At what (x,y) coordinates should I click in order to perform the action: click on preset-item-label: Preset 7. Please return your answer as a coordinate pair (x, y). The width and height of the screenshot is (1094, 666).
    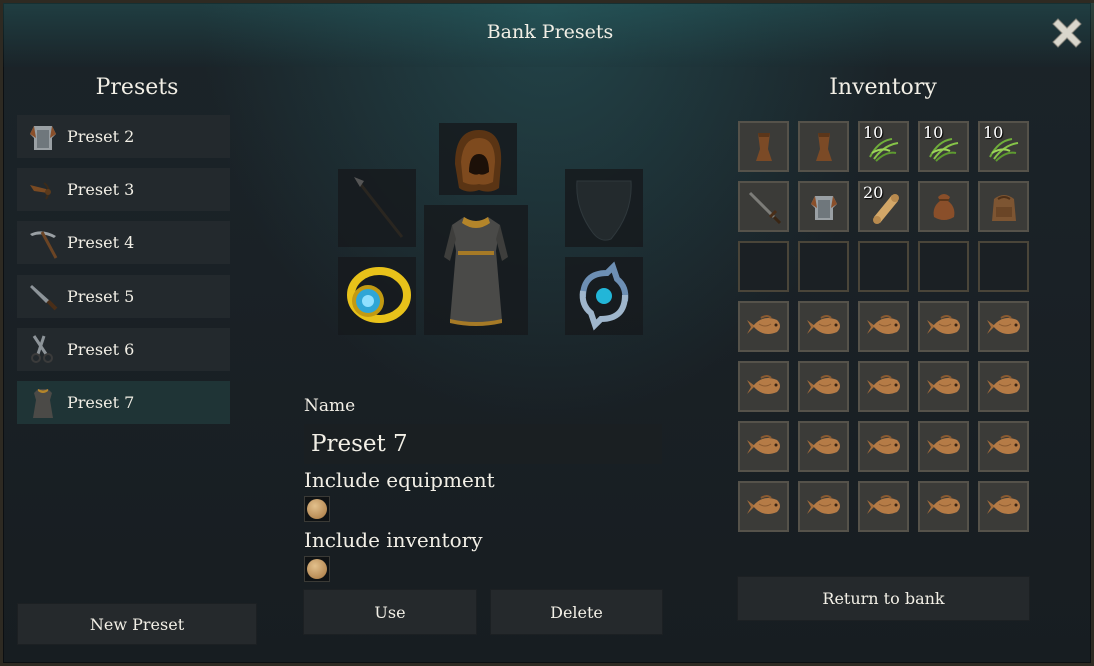
    Looking at the image, I should click on (101, 402).